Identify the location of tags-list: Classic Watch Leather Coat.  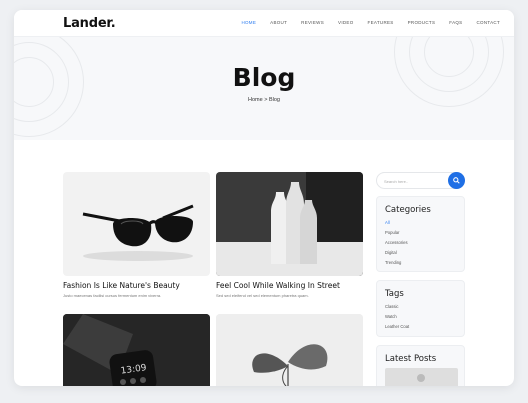
(397, 319).